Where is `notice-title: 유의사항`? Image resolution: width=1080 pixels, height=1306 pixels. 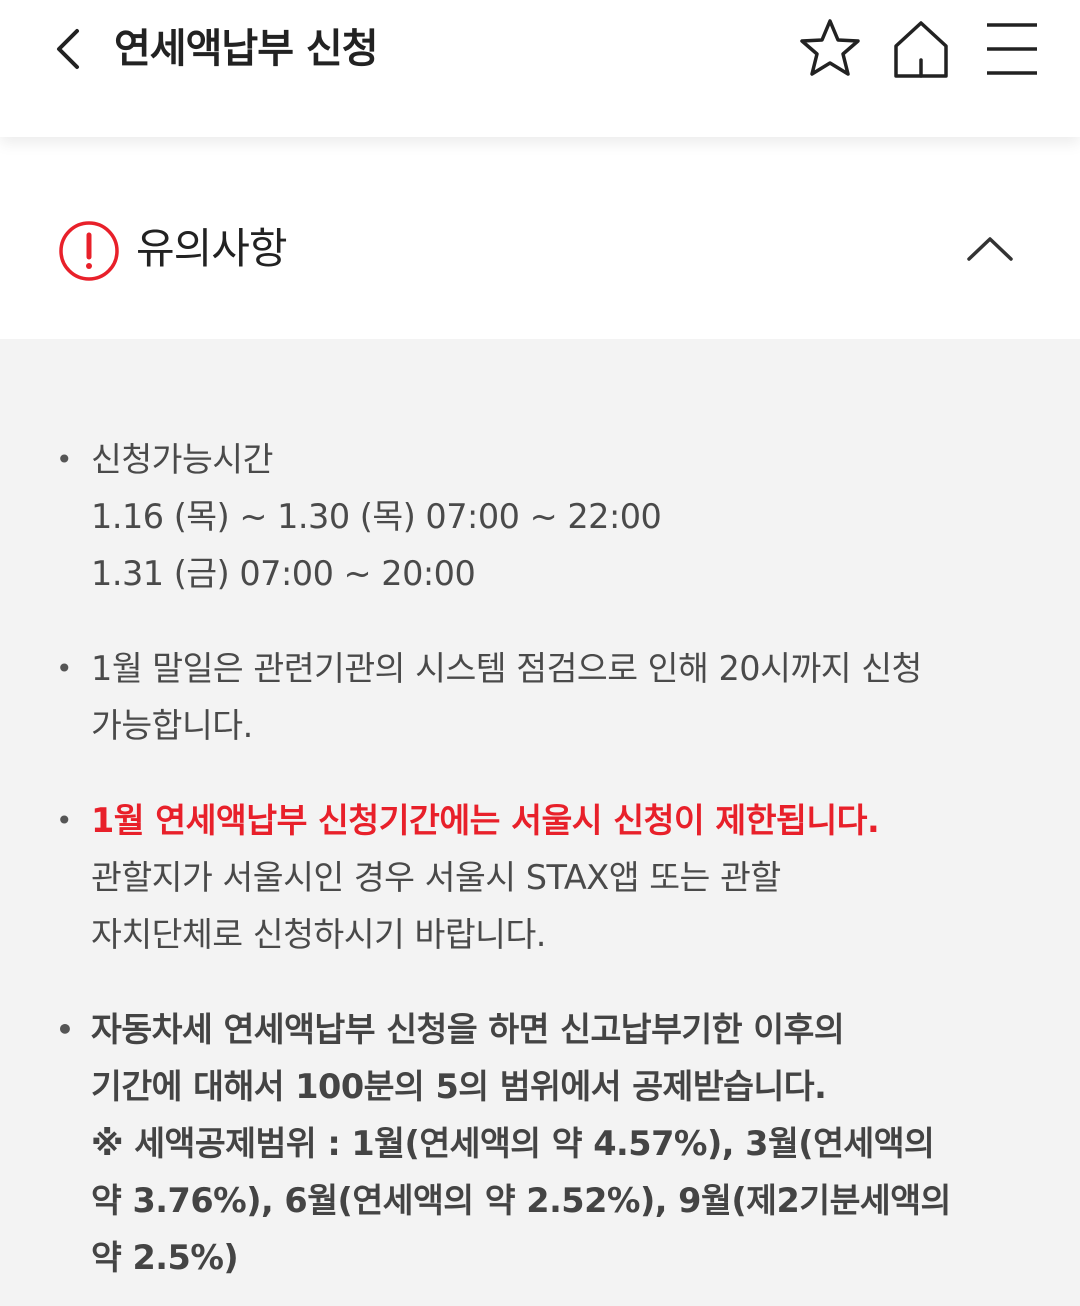 notice-title: 유의사항 is located at coordinates (212, 248).